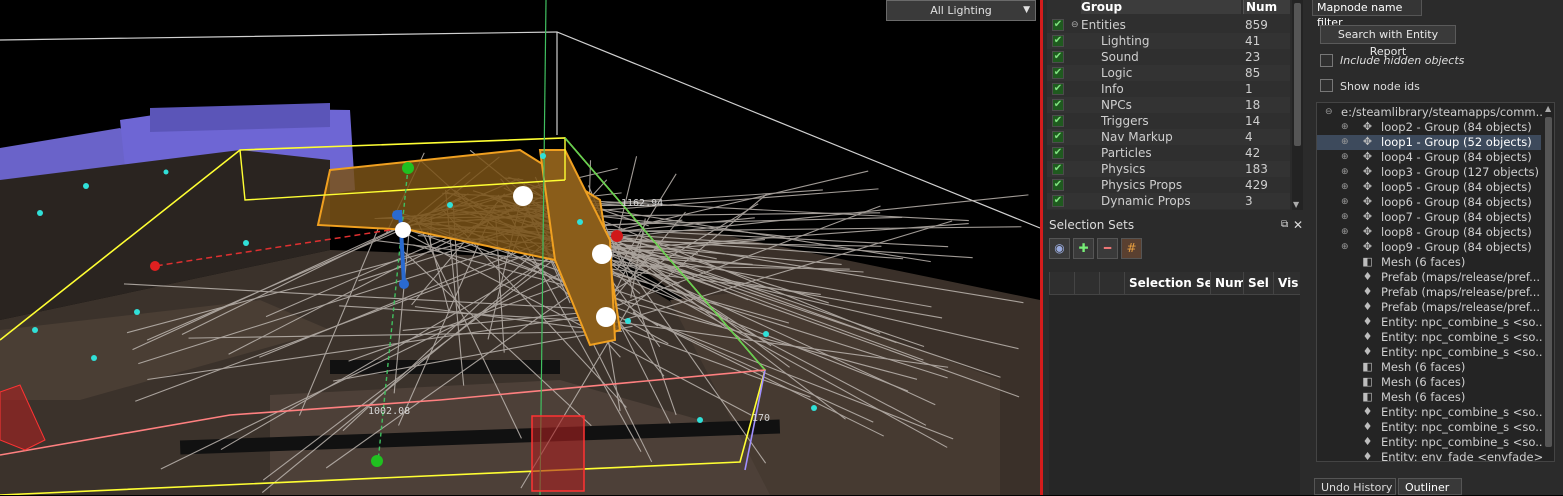 This screenshot has width=1563, height=496. Describe the element at coordinates (961, 10) in the screenshot. I see `lighting-mode-dropdown: All Lighting ▼` at that location.